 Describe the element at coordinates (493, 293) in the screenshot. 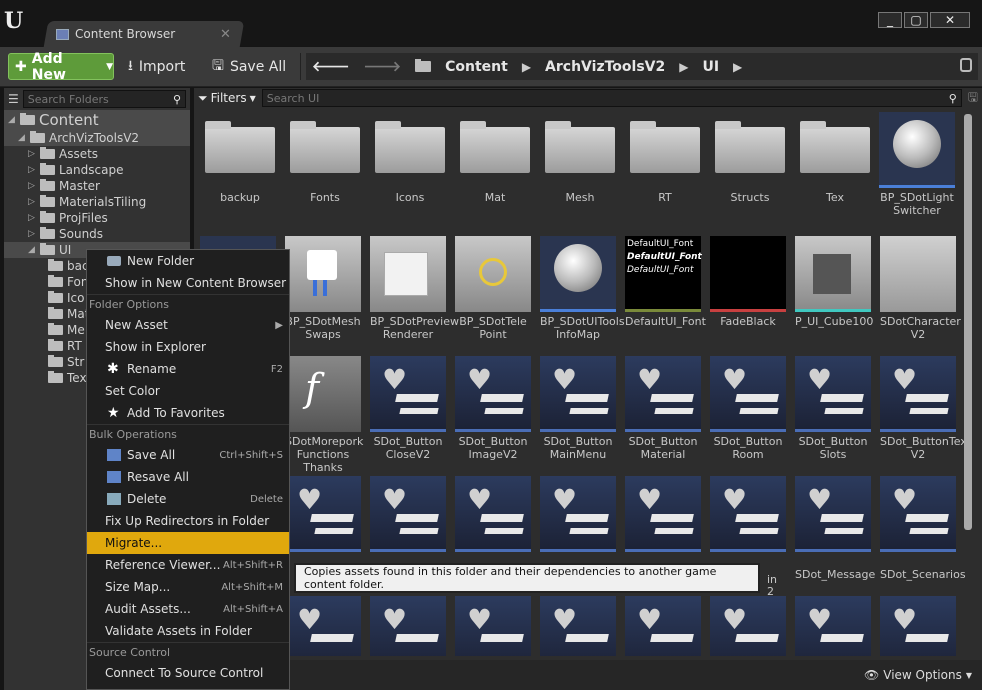

I see `asset-tile: BP_SDotTele Point` at that location.